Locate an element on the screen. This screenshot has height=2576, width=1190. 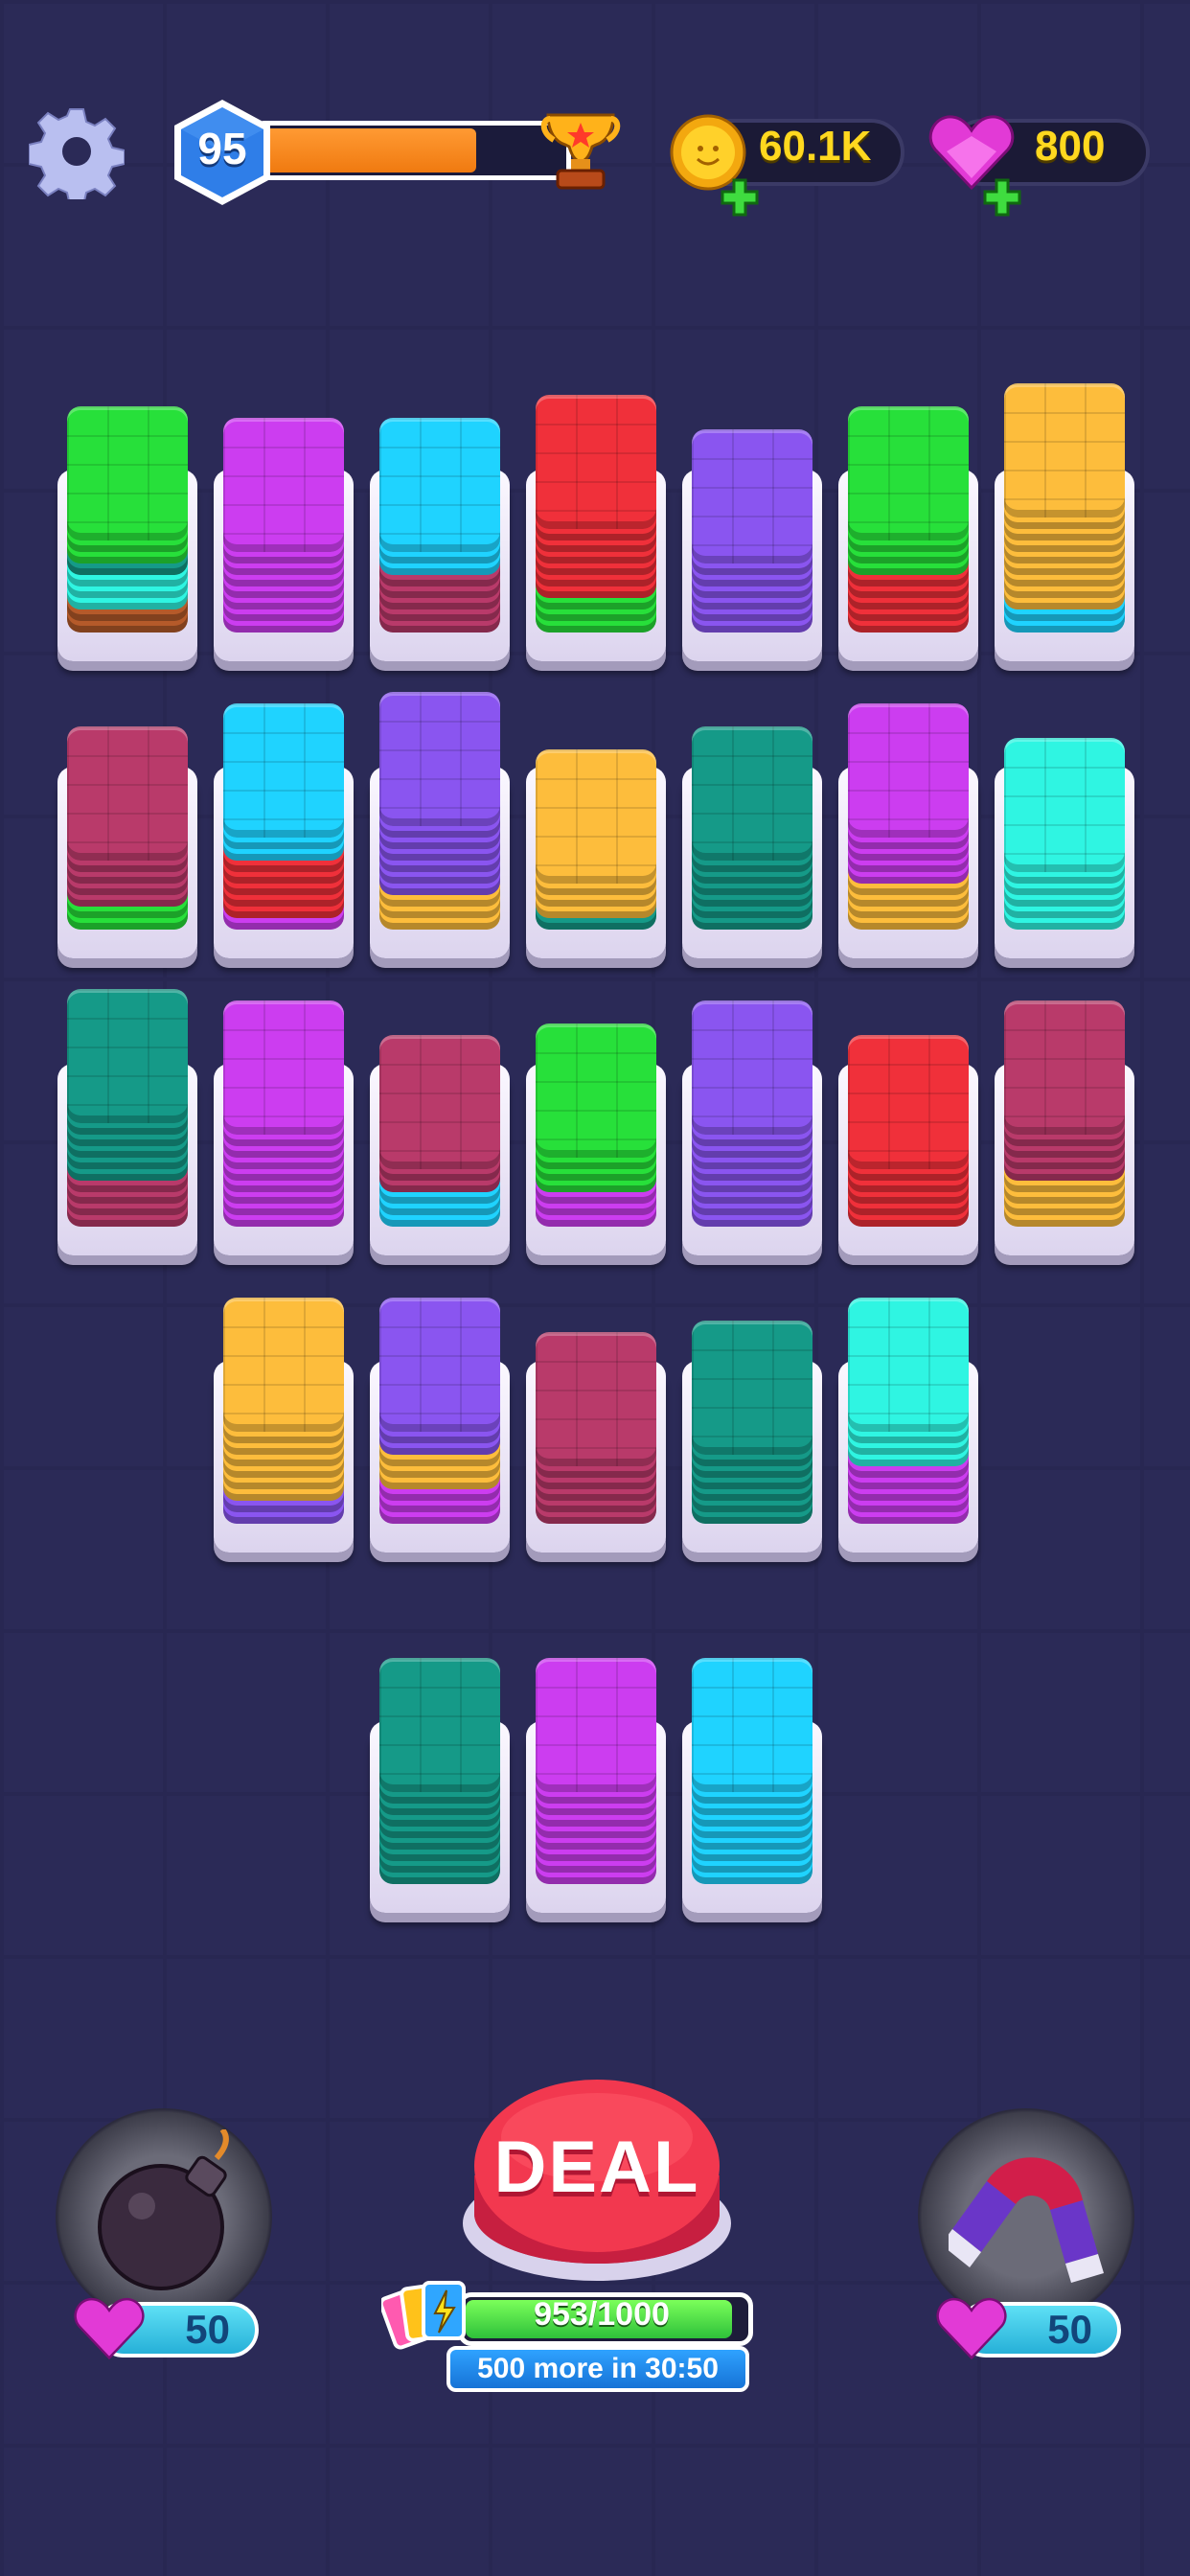
bomb-icon is located at coordinates (163, 2209).